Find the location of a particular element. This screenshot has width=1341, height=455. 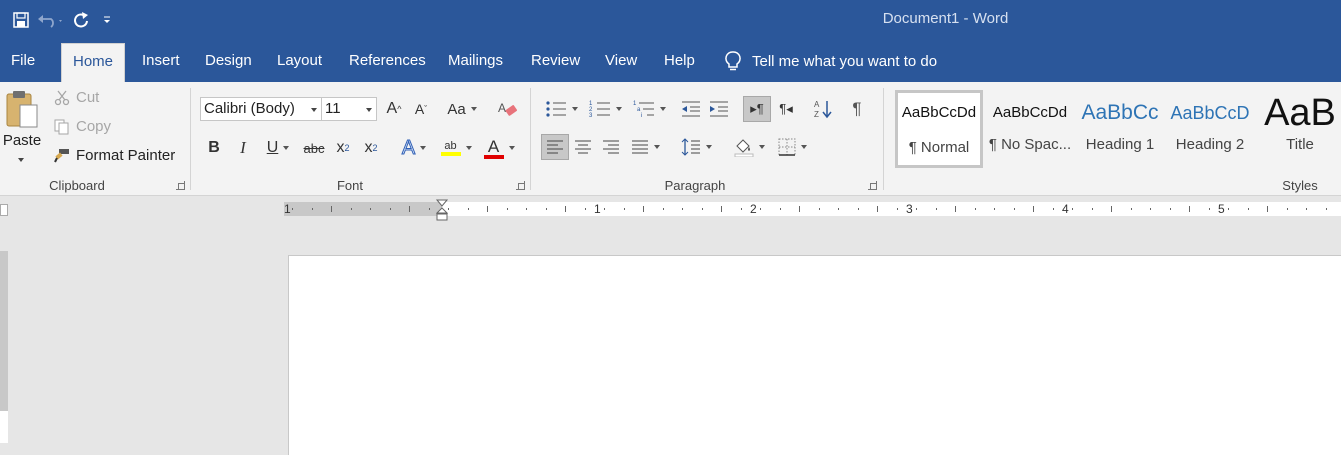

text-effects-button: A is located at coordinates (414, 148).